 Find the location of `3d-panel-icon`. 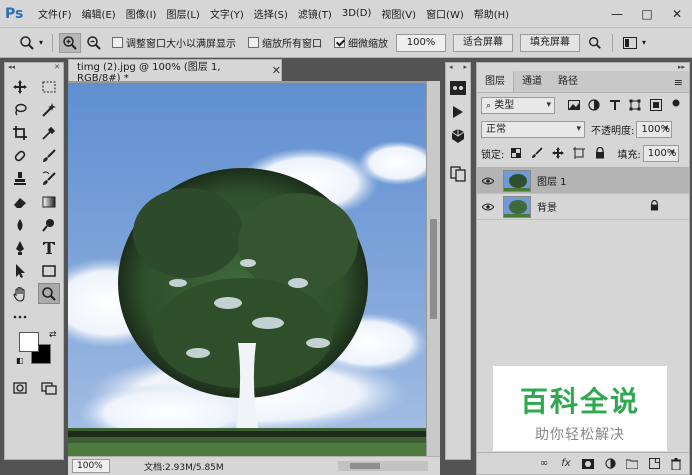

3d-panel-icon is located at coordinates (458, 136).